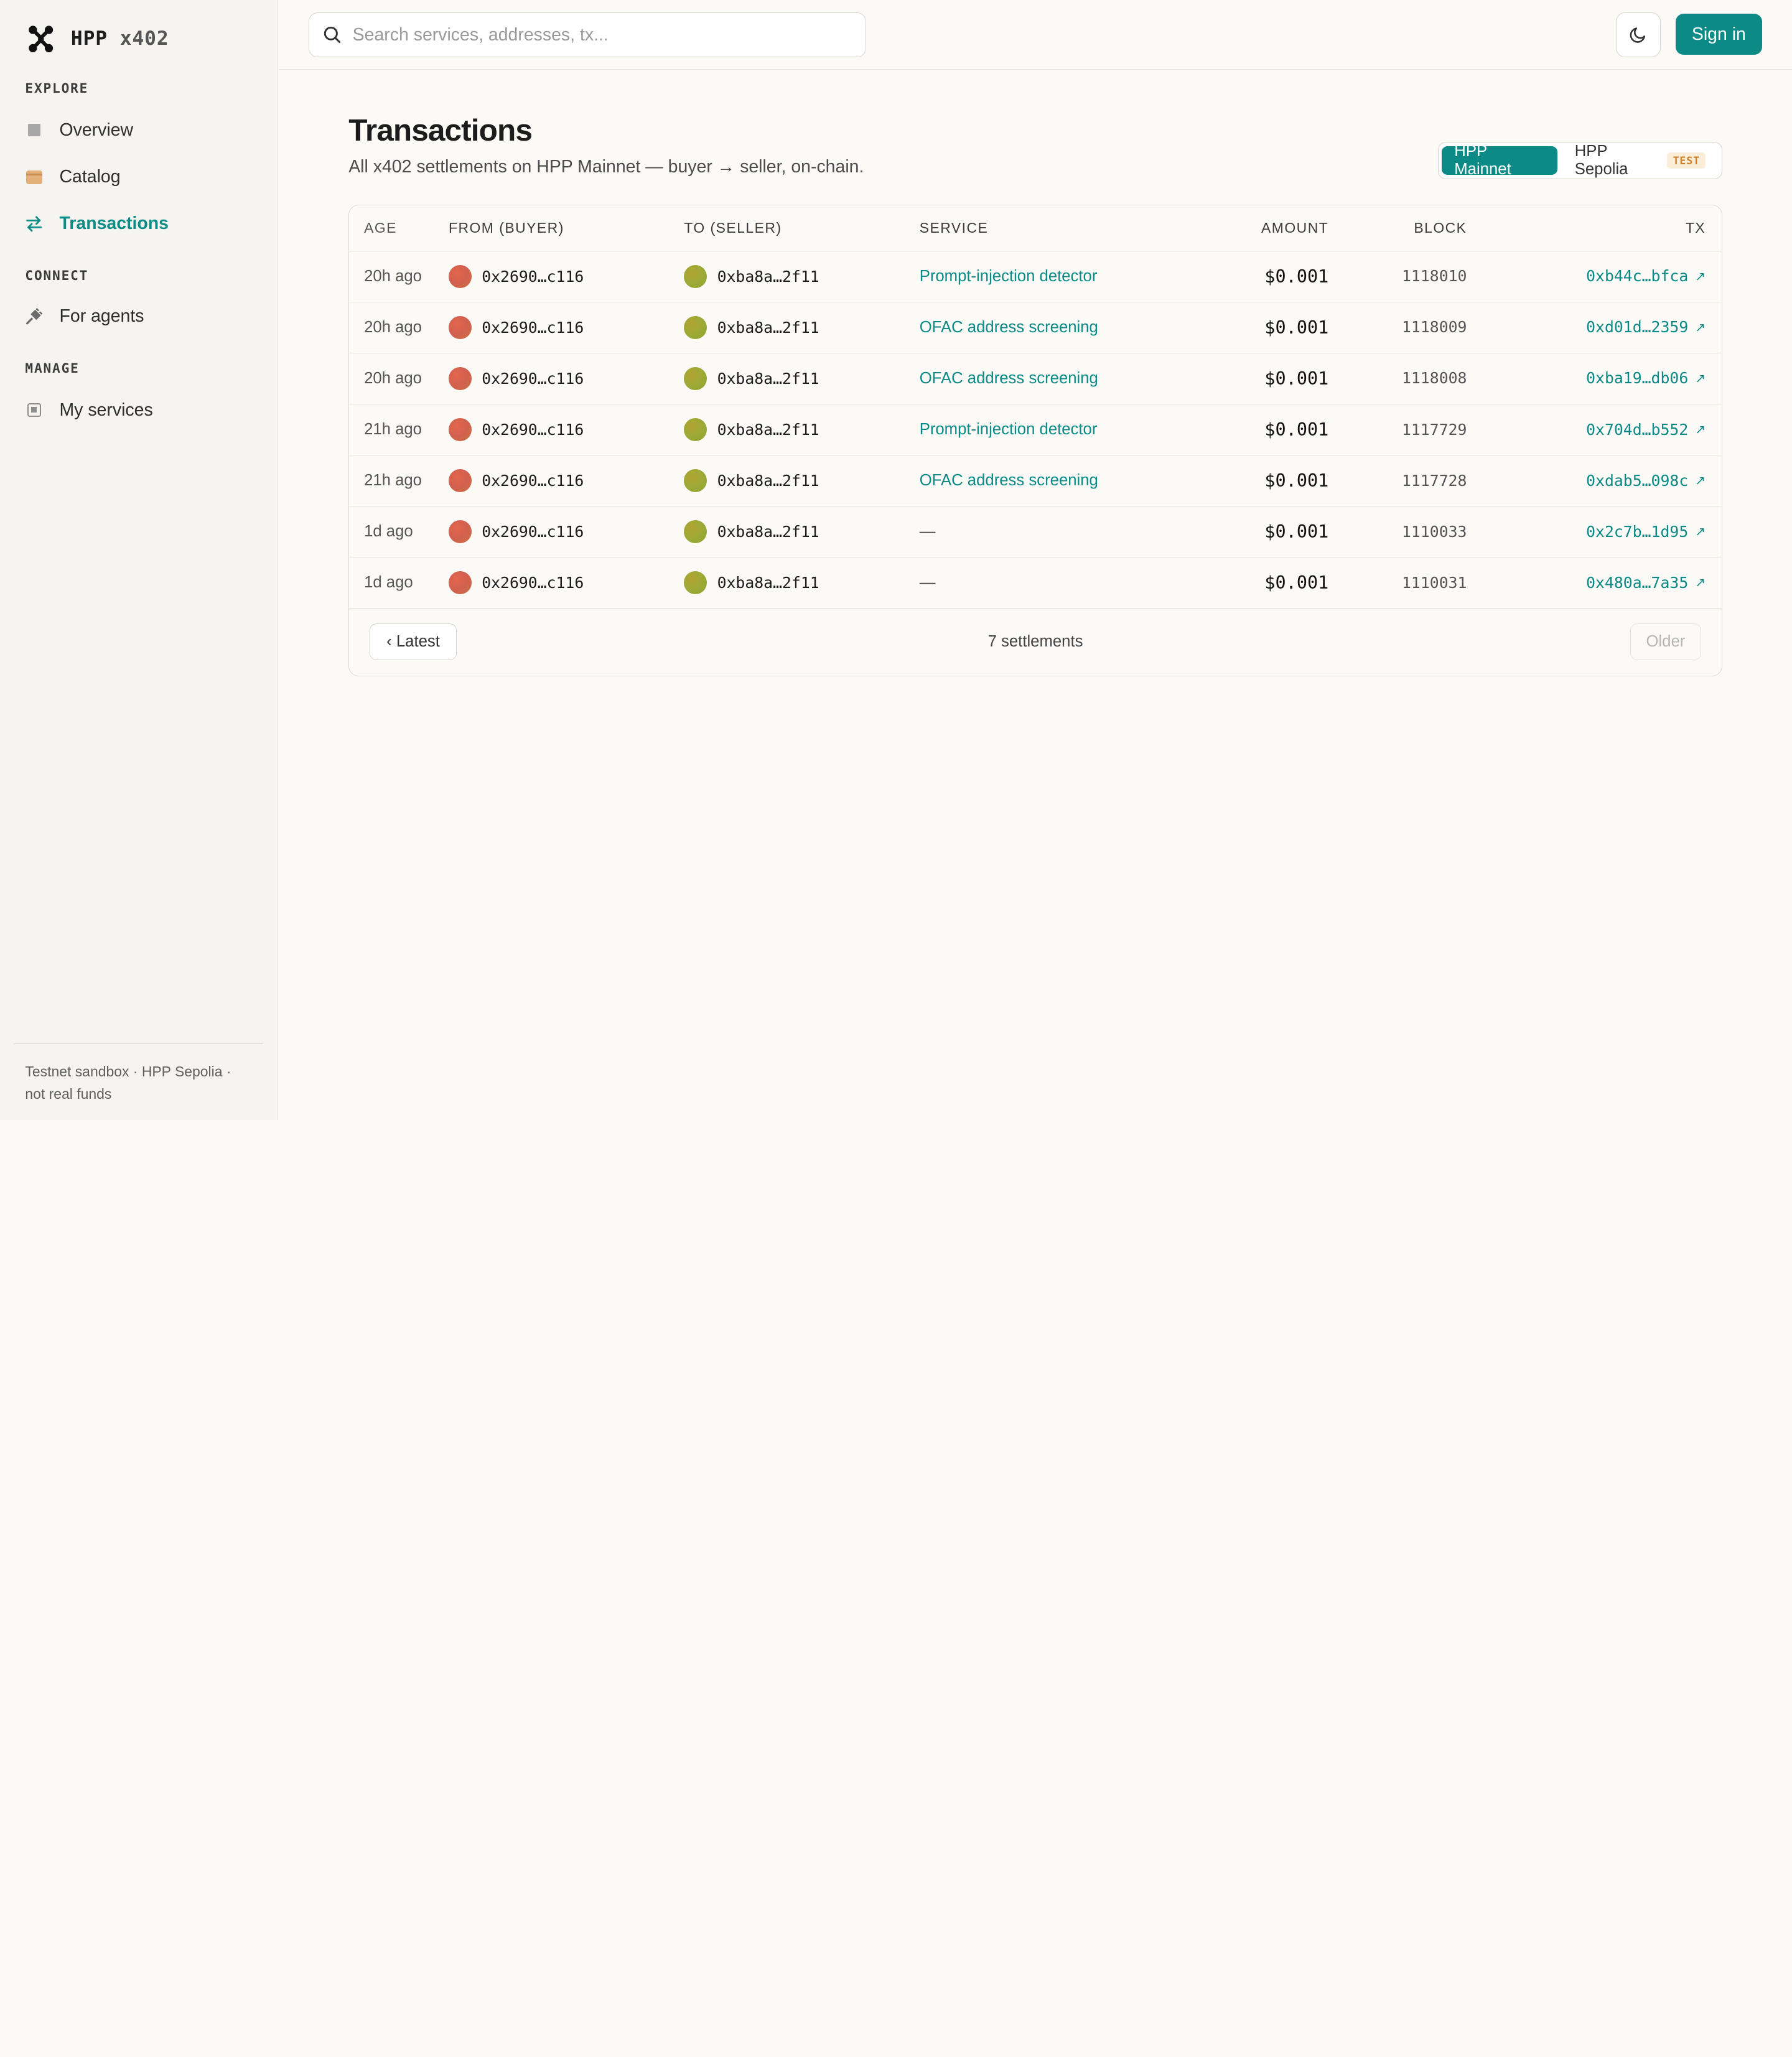  I want to click on service-cell: OFAC address screening, so click(1079, 378).